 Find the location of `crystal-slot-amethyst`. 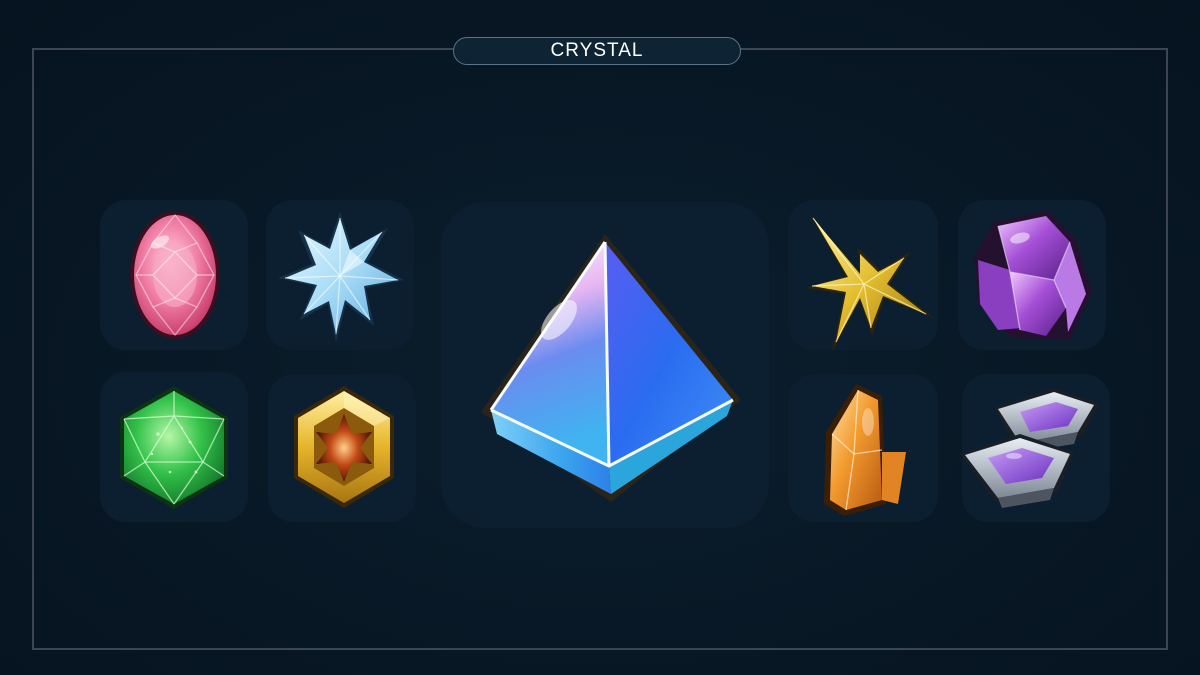

crystal-slot-amethyst is located at coordinates (1032, 275).